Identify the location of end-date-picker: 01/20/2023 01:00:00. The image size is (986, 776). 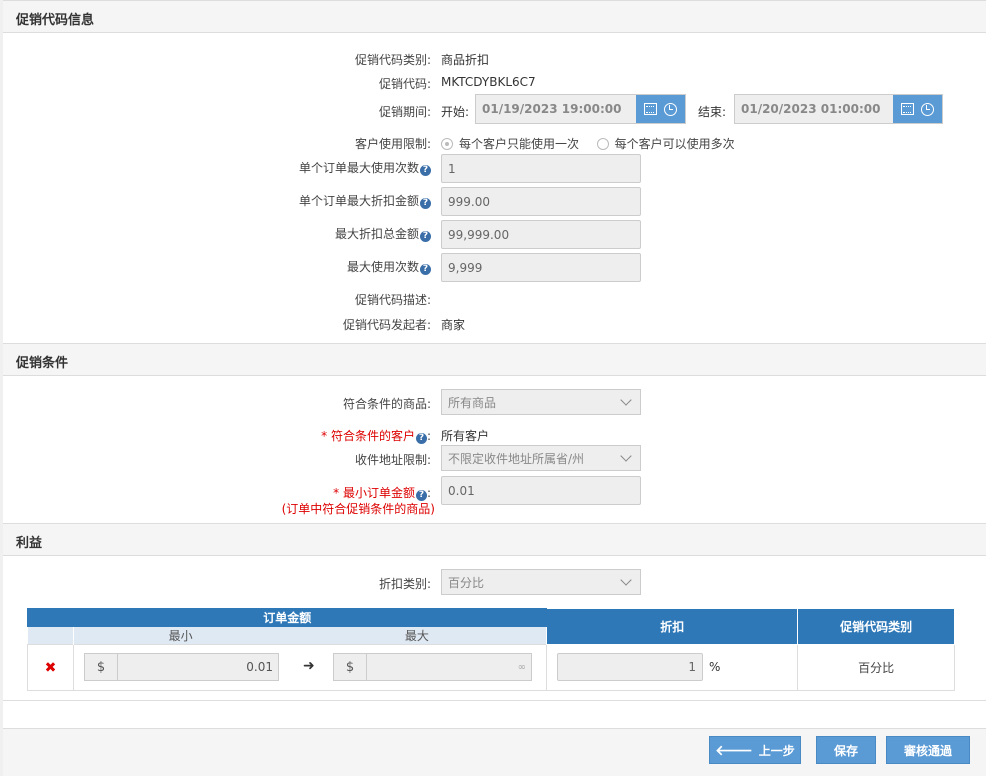
(838, 109).